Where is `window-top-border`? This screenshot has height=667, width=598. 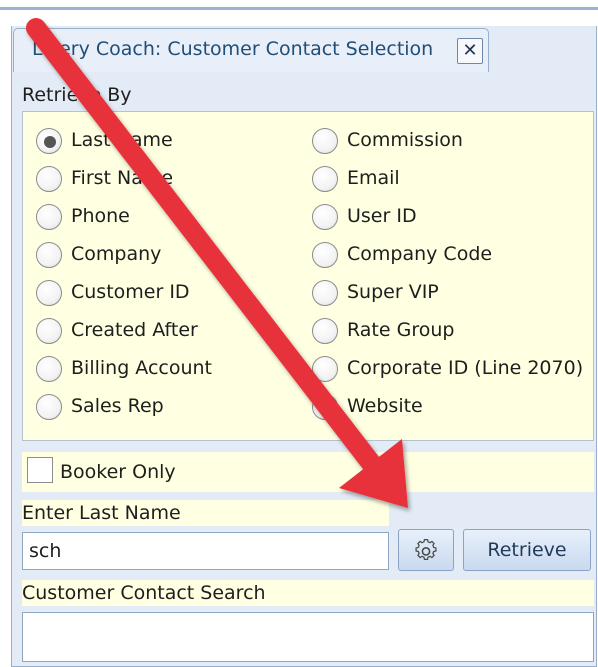 window-top-border is located at coordinates (299, 5).